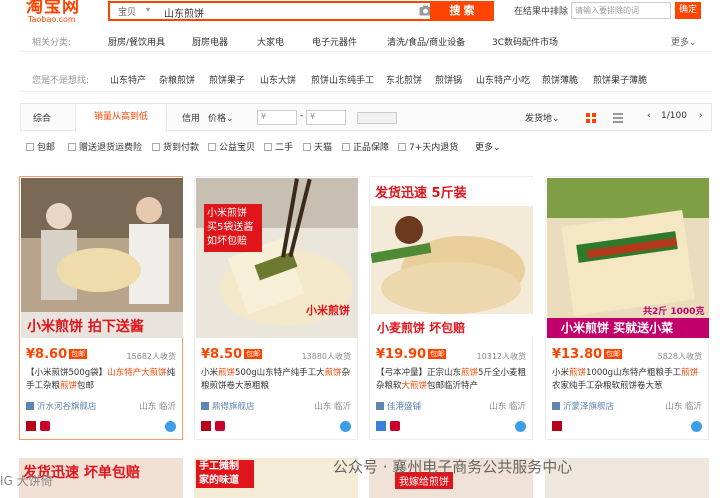 This screenshot has height=498, width=720. What do you see at coordinates (222, 354) in the screenshot?
I see `price-value: ¥8.50` at bounding box center [222, 354].